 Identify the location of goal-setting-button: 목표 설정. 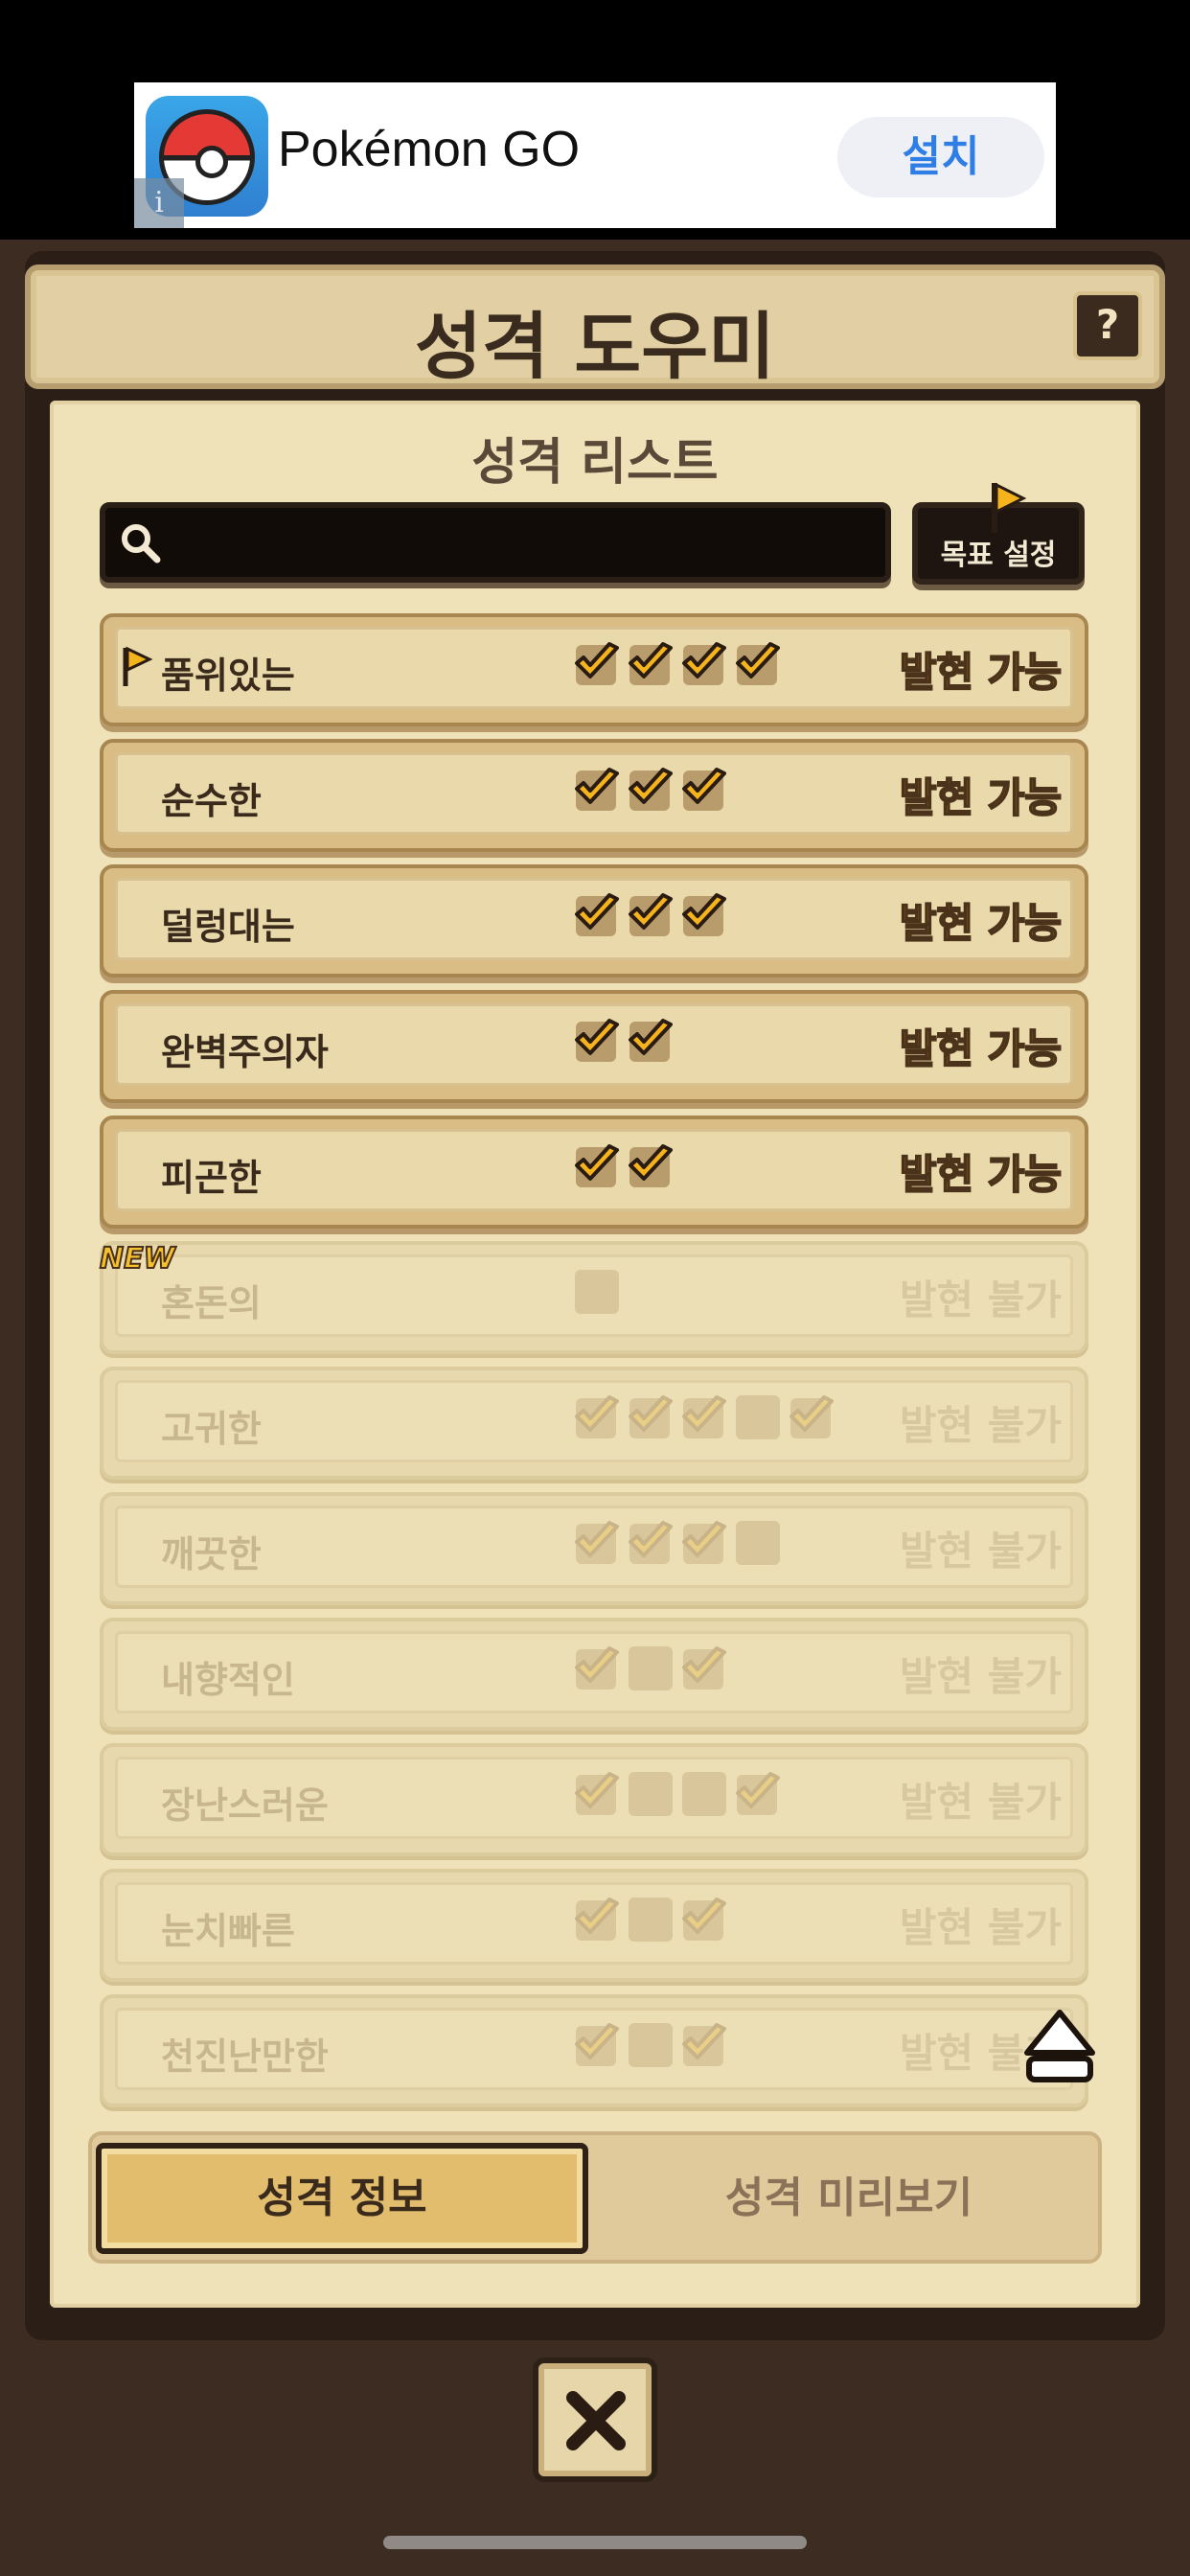
(999, 533).